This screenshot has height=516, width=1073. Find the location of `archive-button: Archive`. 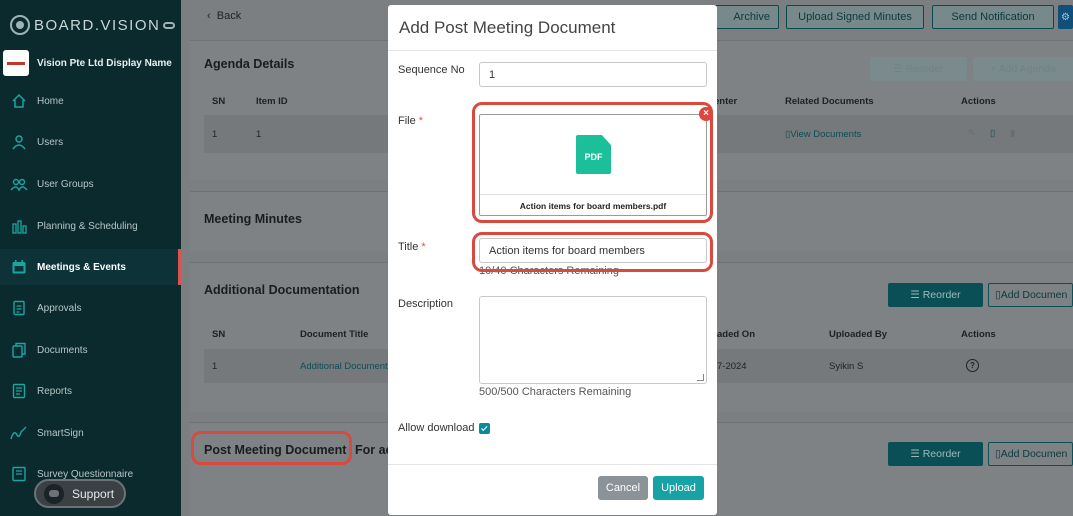

archive-button: Archive is located at coordinates (745, 17).